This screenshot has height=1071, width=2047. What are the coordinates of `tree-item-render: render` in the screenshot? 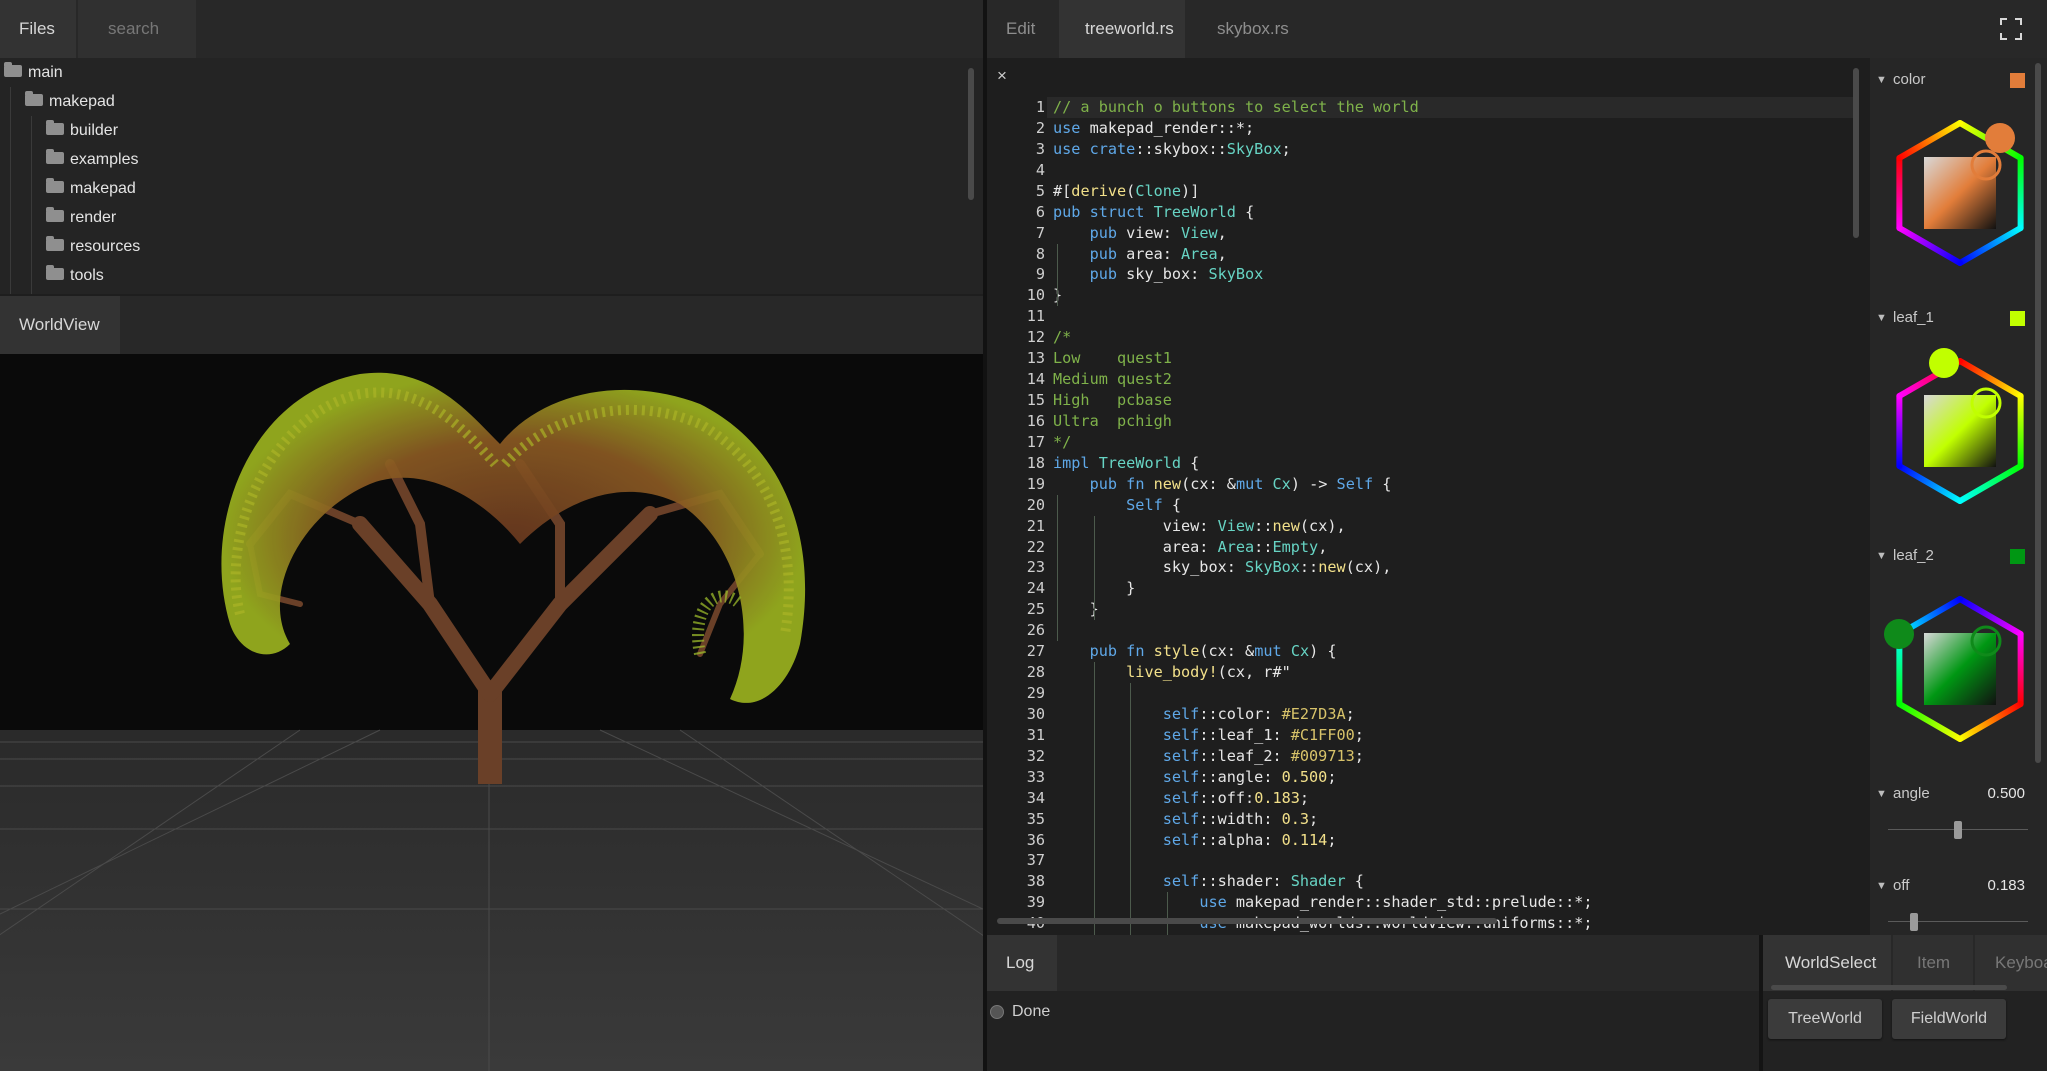 It's located at (81, 217).